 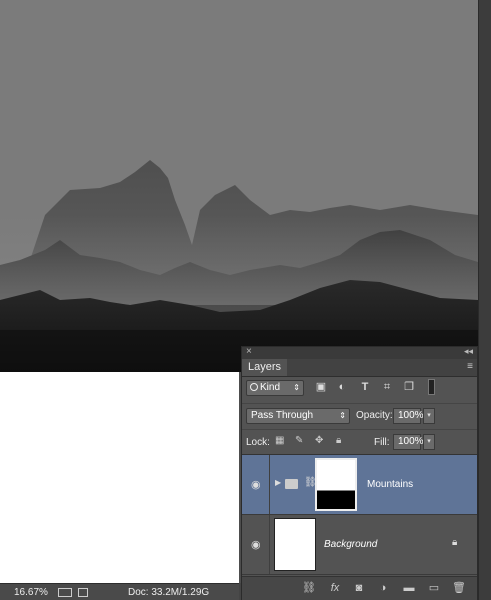 What do you see at coordinates (169, 592) in the screenshot?
I see `doc-size: Doc: 33.2M/1.29G` at bounding box center [169, 592].